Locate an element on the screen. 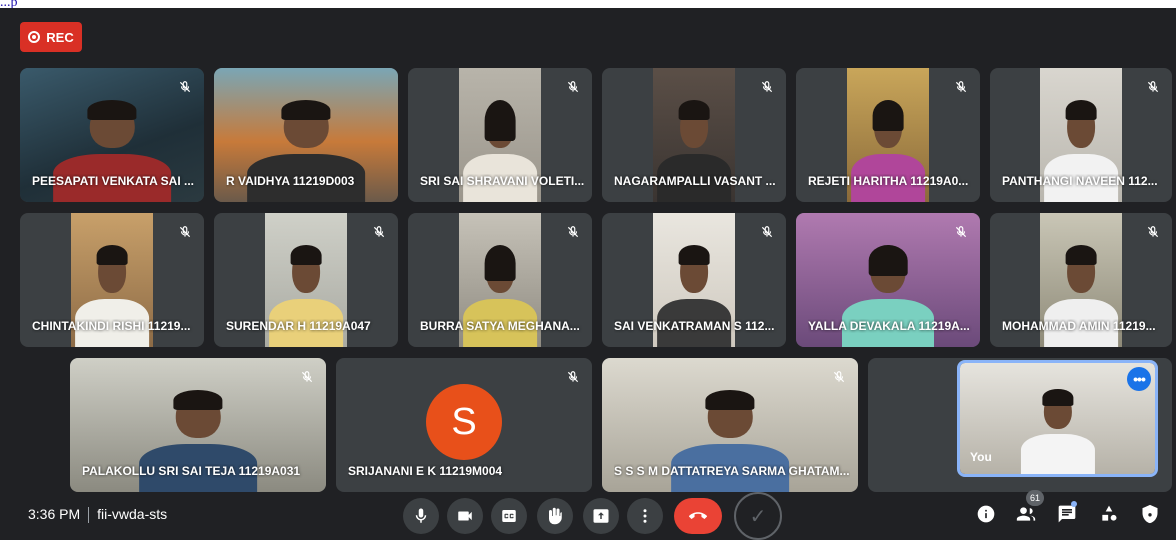 The height and width of the screenshot is (540, 1176). activities-button is located at coordinates (1109, 514).